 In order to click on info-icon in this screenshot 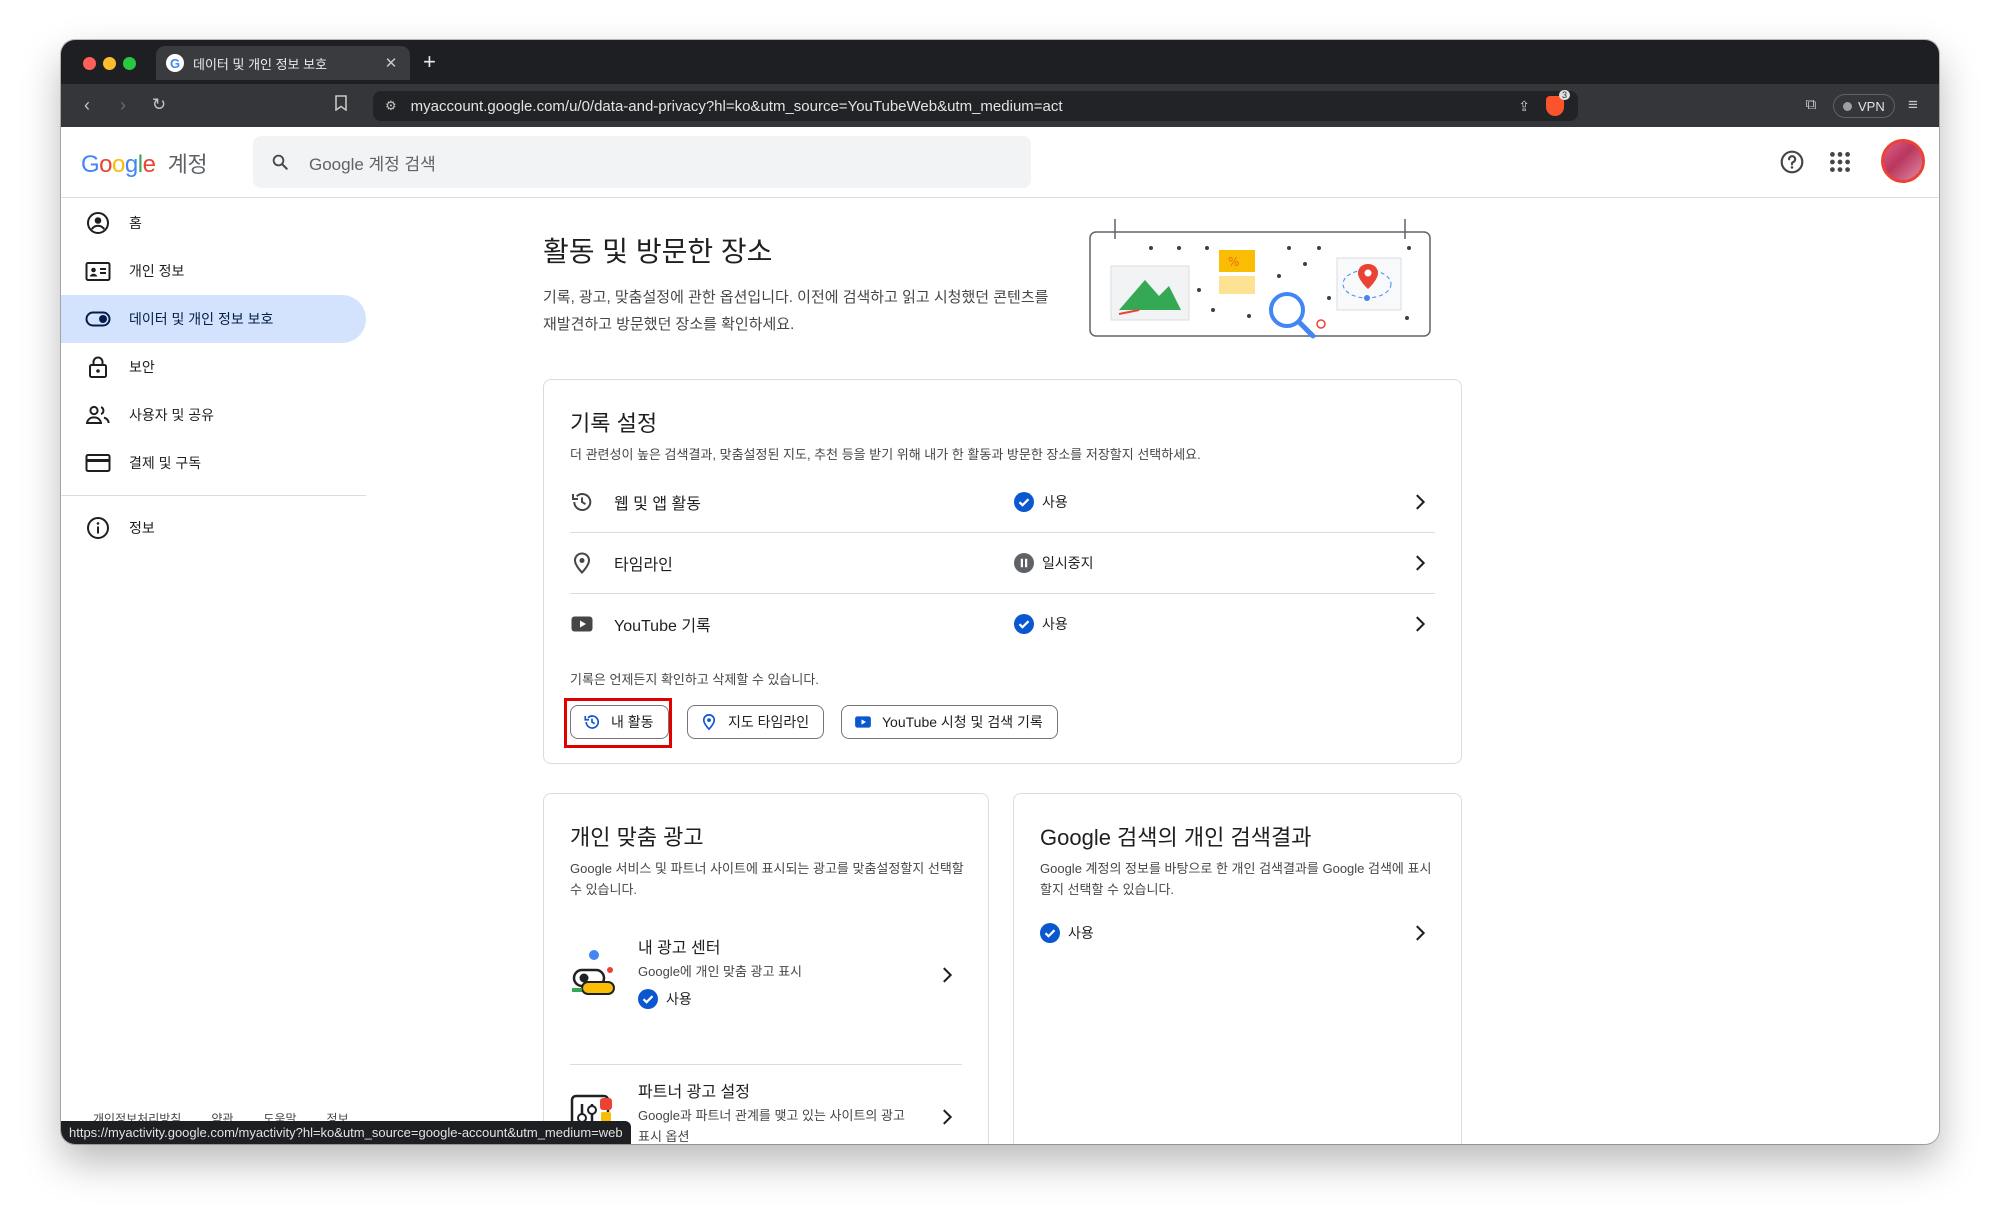, I will do `click(98, 528)`.